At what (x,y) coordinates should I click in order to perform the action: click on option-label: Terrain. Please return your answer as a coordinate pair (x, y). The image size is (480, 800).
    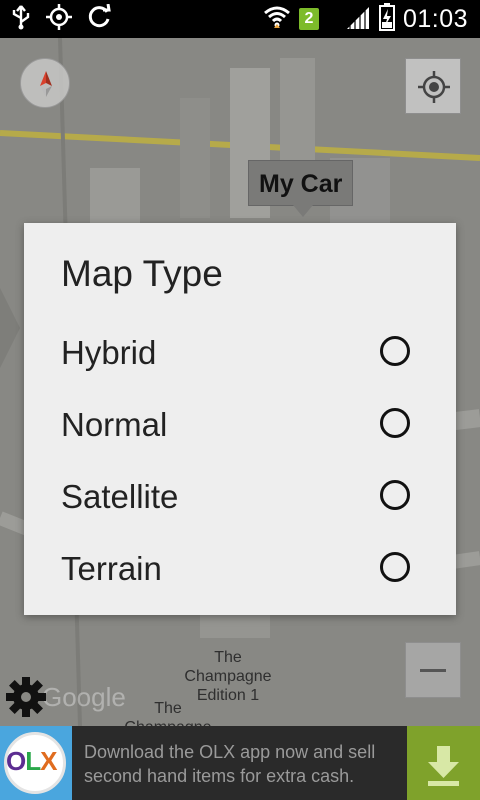
    Looking at the image, I should click on (111, 568).